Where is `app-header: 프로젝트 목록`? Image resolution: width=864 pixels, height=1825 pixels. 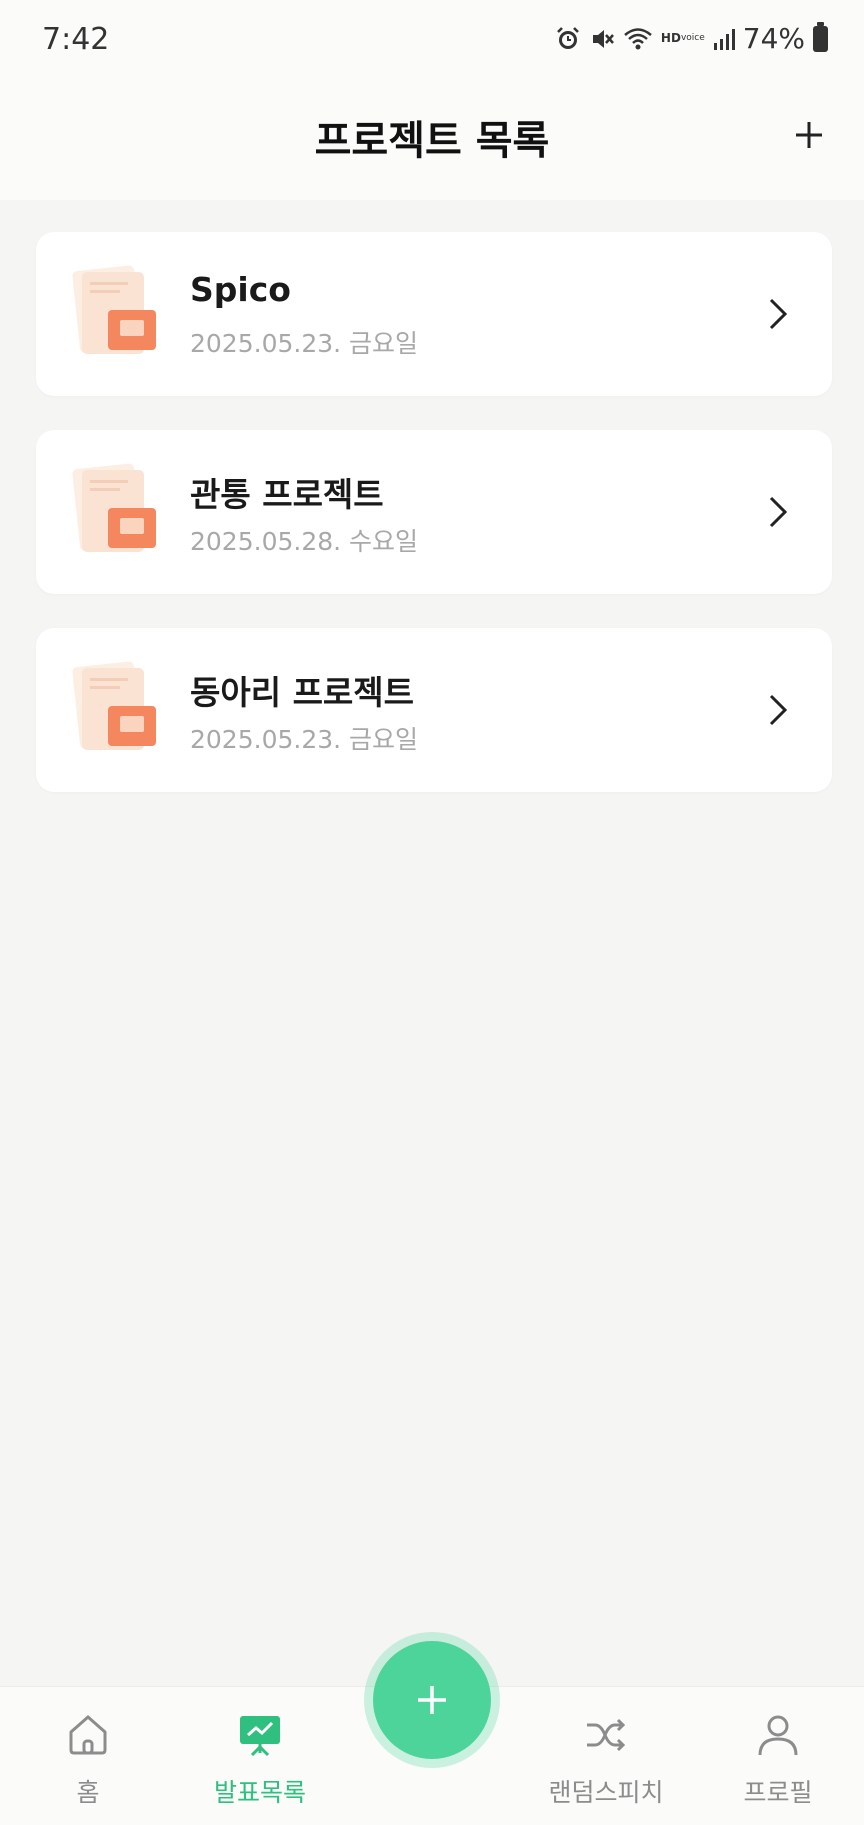 app-header: 프로젝트 목록 is located at coordinates (432, 140).